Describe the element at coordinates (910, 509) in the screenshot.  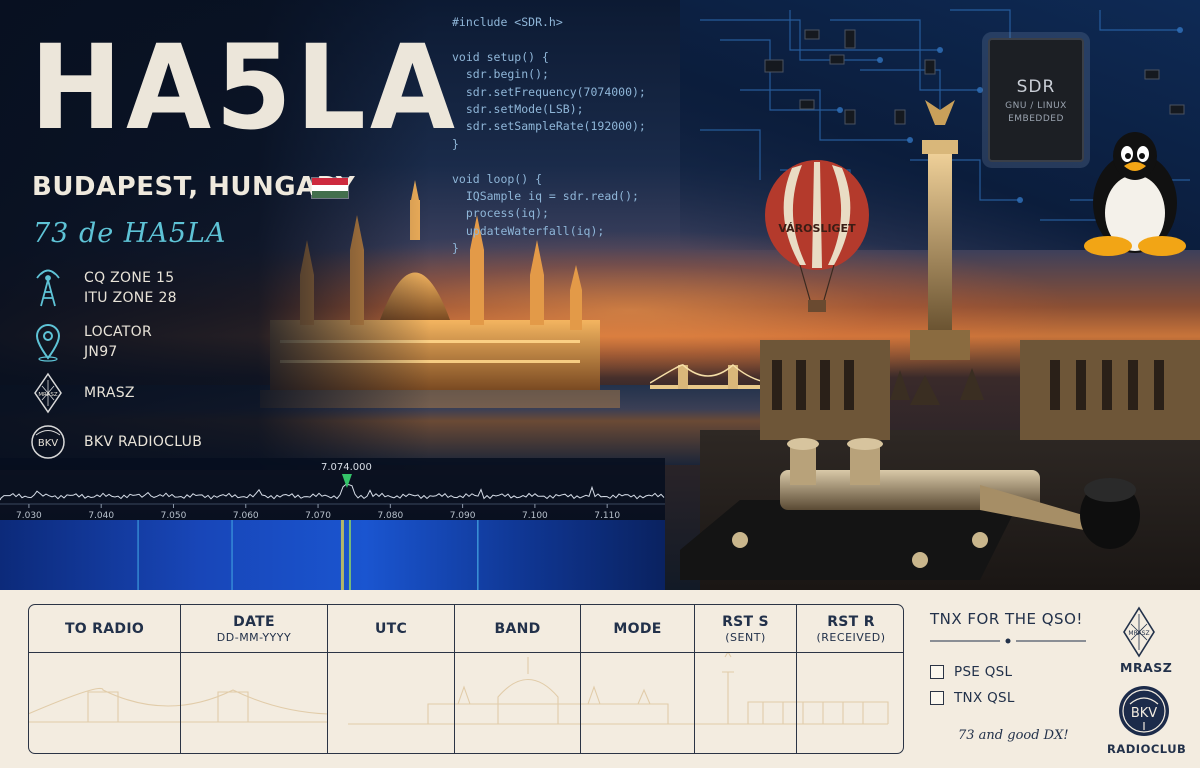
I see `morse-key` at that location.